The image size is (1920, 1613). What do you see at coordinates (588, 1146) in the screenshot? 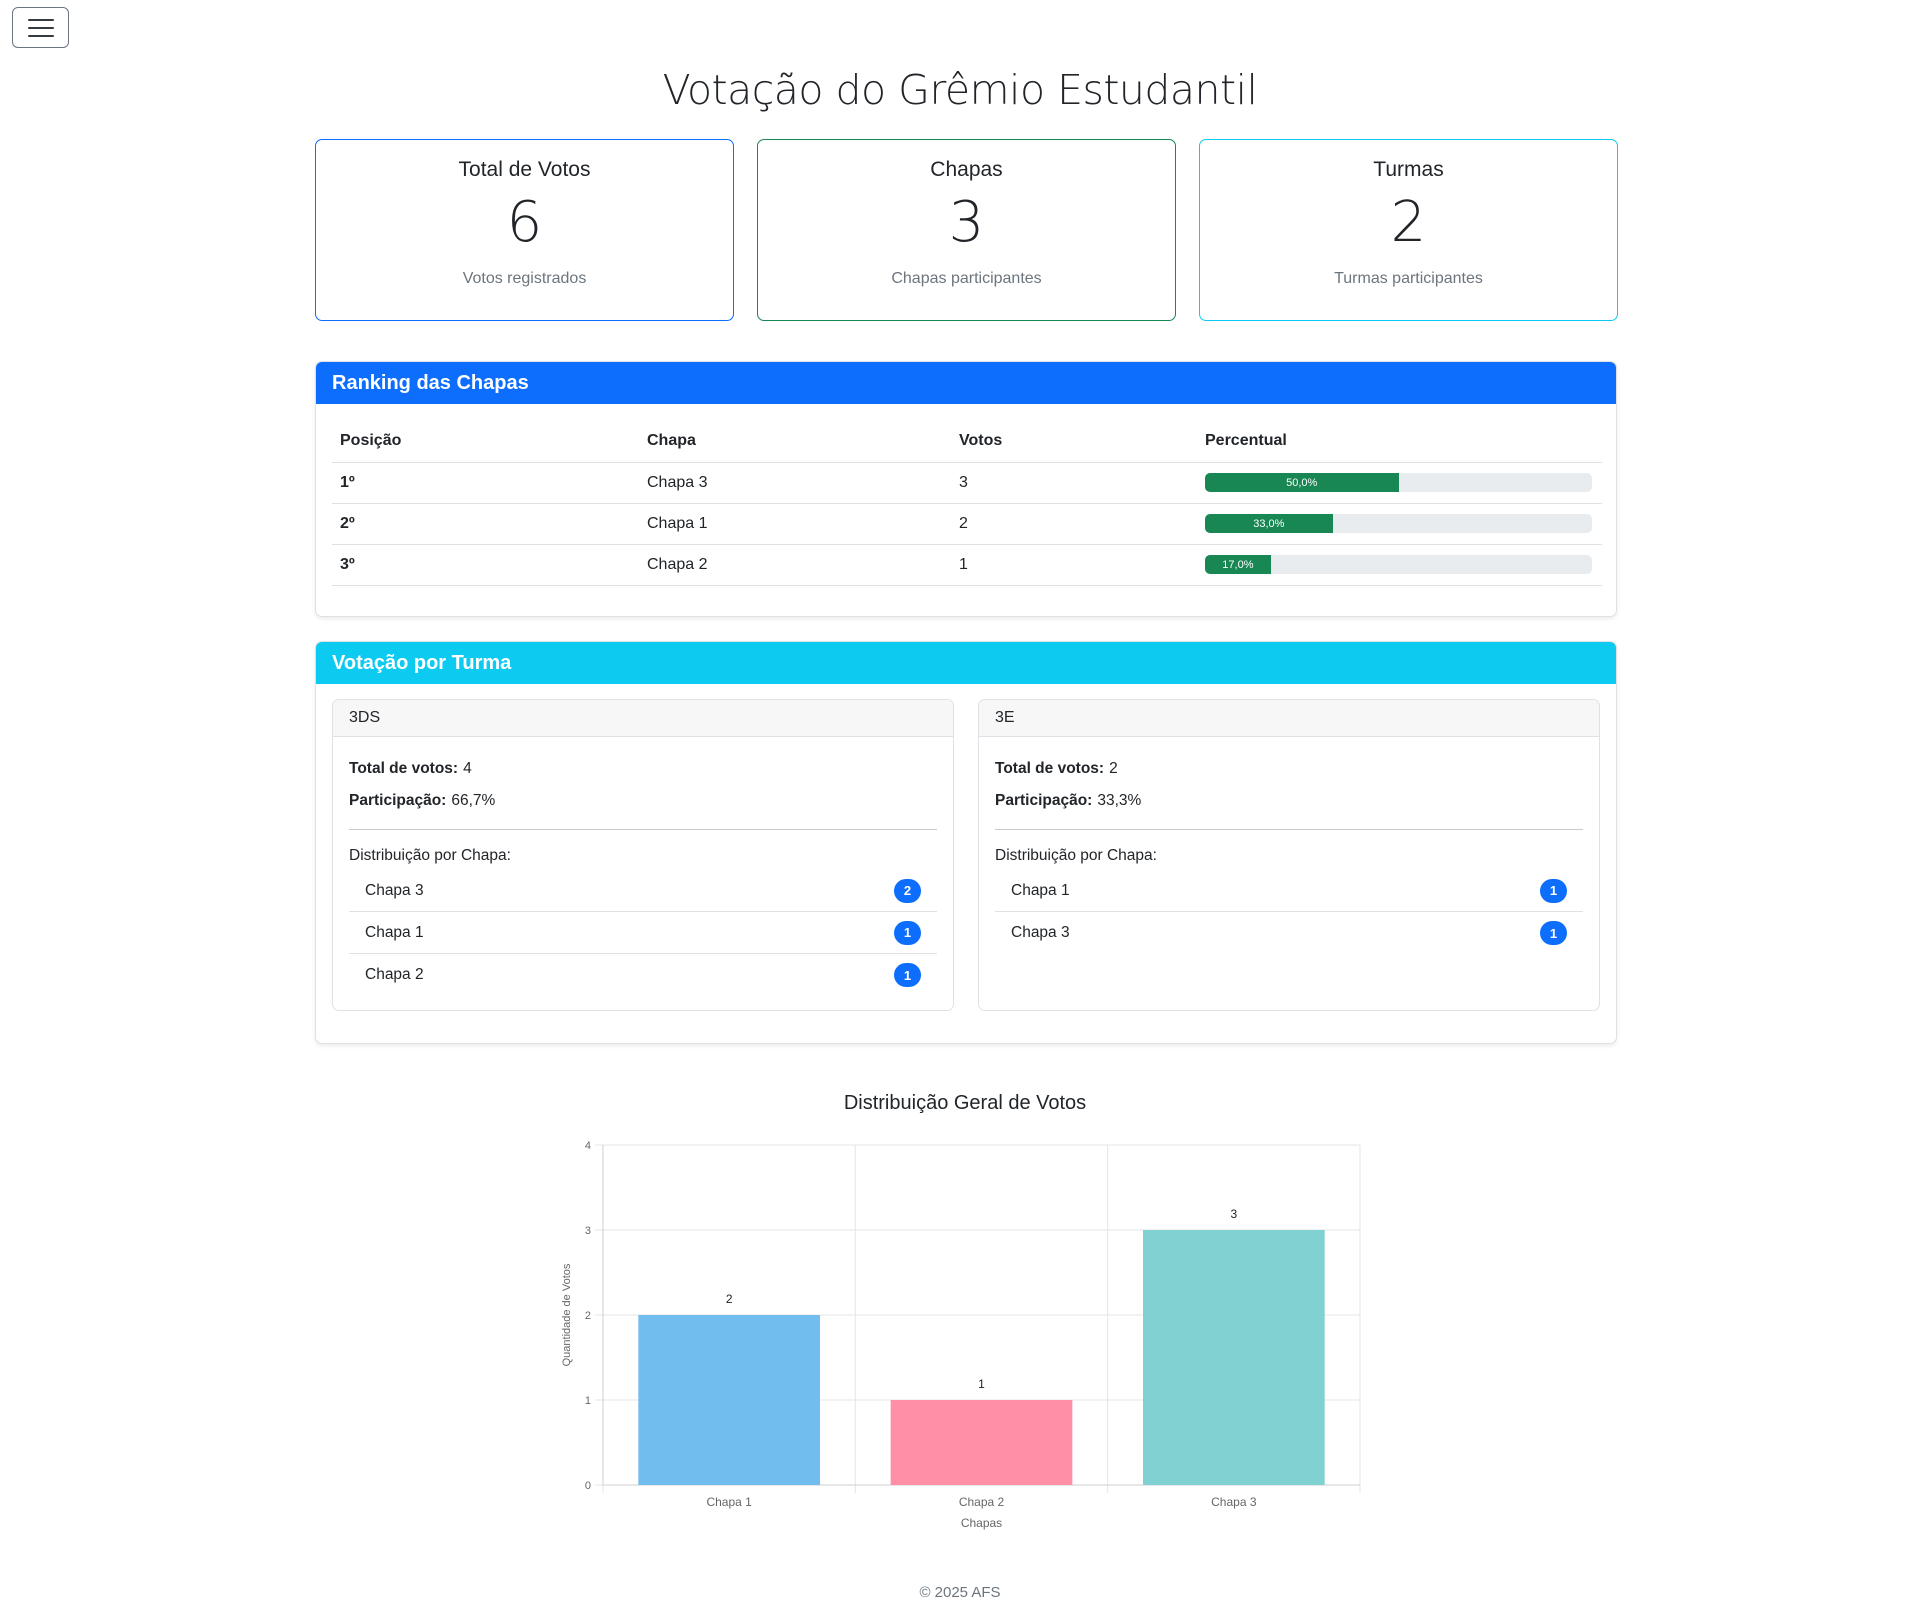
I see `y-tick-label: 4` at bounding box center [588, 1146].